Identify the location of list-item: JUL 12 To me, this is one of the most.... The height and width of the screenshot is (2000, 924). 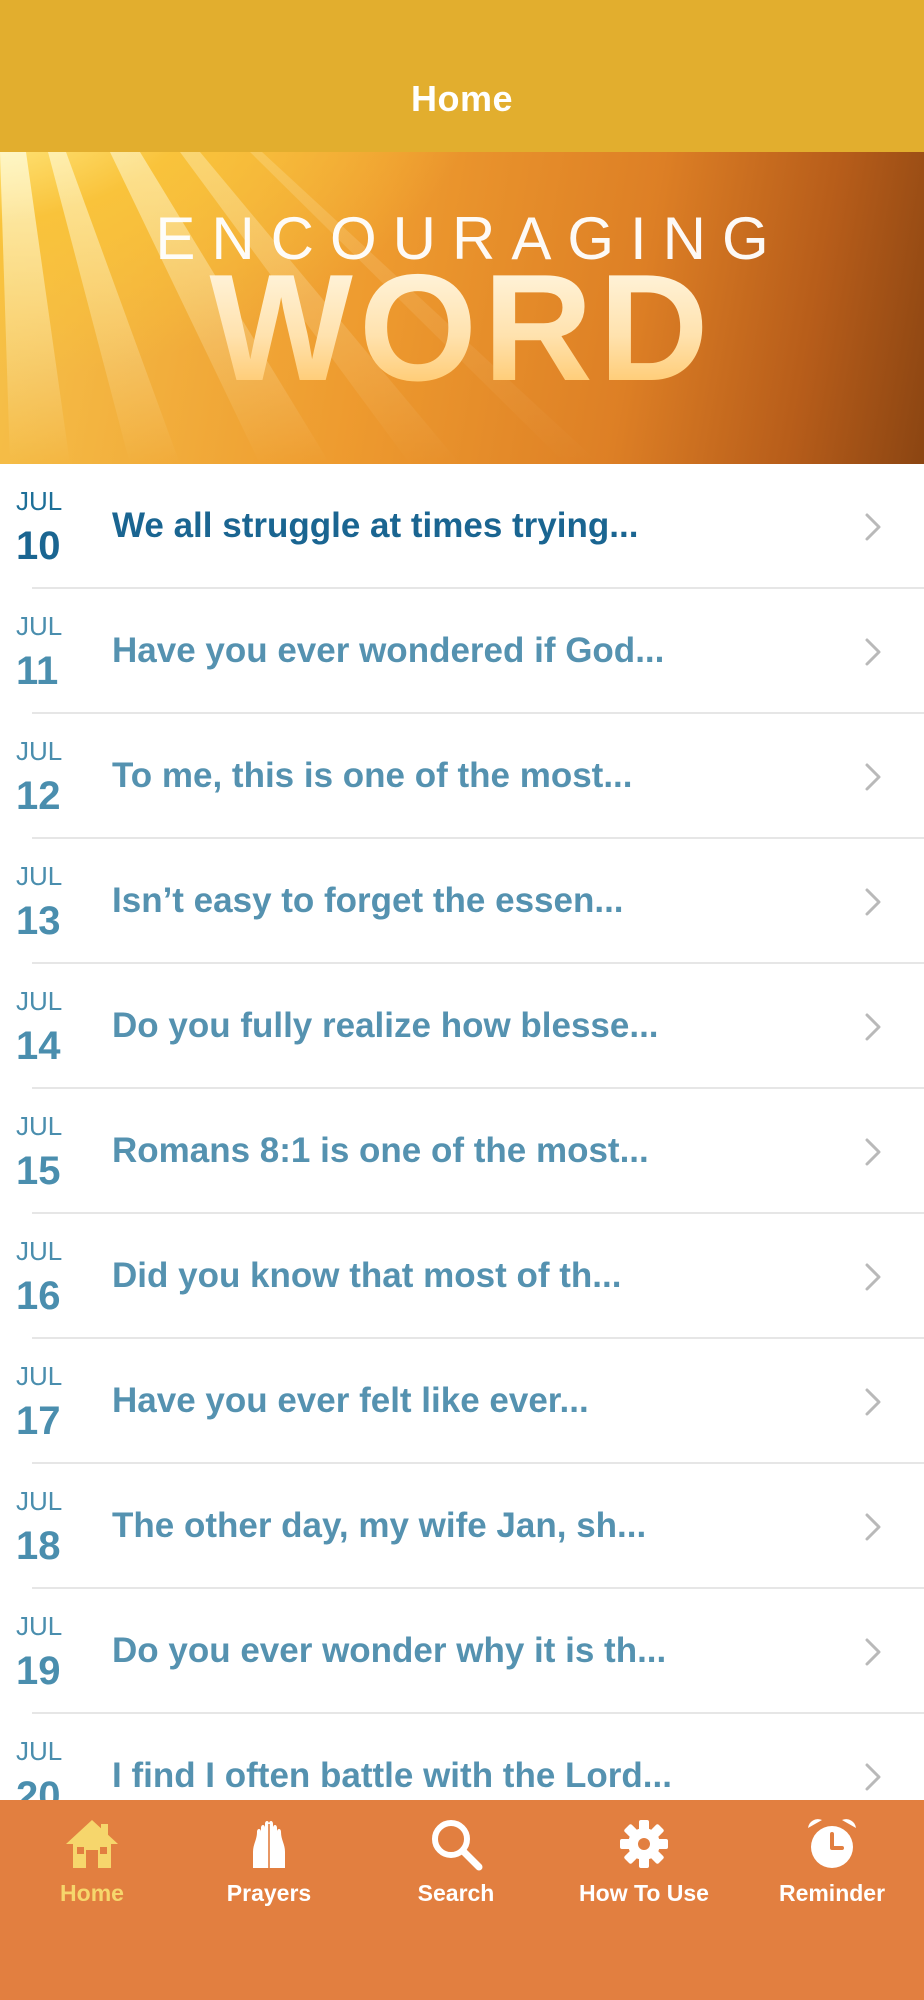
(462, 776).